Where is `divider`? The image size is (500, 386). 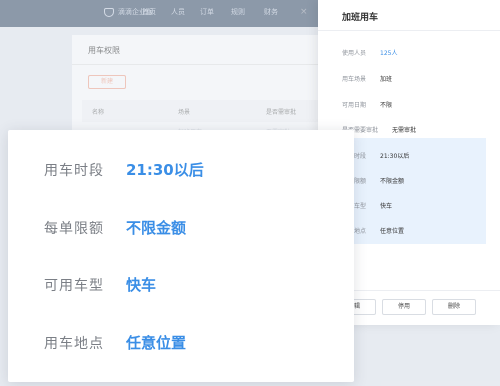
divider is located at coordinates (409, 30).